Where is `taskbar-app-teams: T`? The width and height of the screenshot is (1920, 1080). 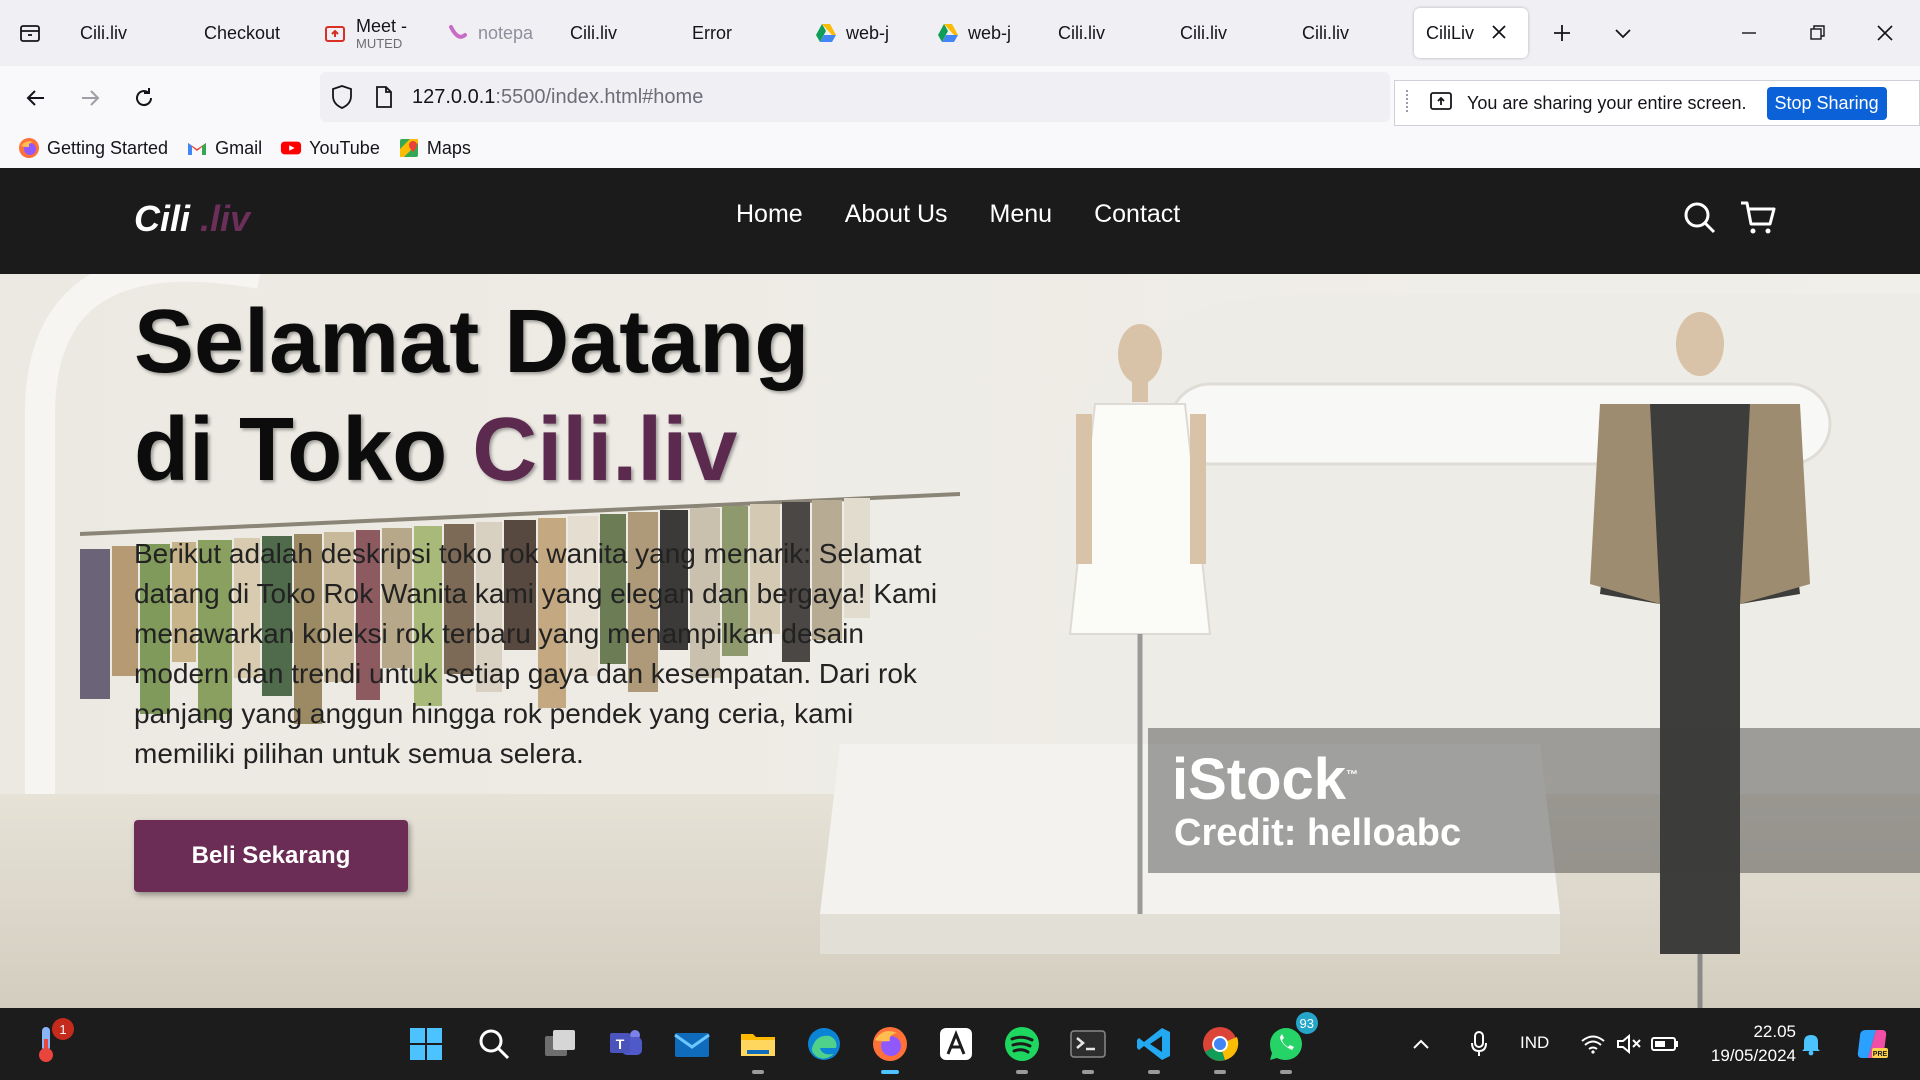
taskbar-app-teams: T is located at coordinates (626, 1044).